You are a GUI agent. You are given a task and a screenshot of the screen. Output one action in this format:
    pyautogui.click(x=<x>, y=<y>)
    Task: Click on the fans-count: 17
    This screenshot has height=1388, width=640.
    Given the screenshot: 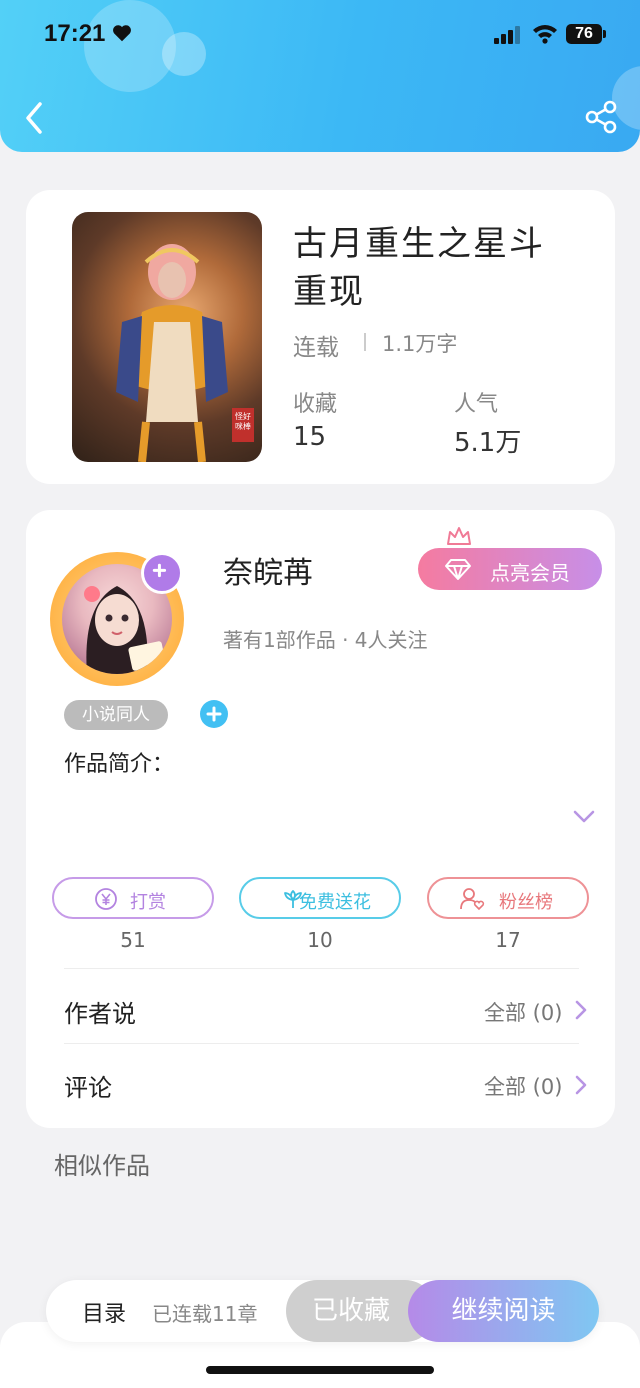 What is the action you would take?
    pyautogui.click(x=508, y=940)
    